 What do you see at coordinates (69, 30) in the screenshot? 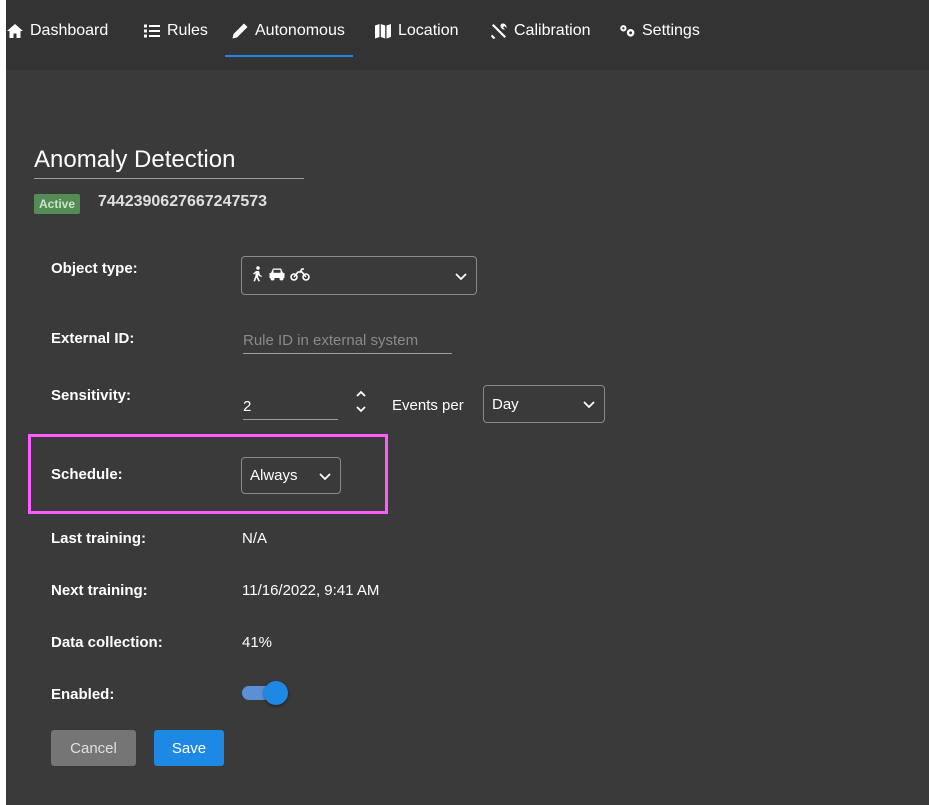
I see `tab-label: Dashboard` at bounding box center [69, 30].